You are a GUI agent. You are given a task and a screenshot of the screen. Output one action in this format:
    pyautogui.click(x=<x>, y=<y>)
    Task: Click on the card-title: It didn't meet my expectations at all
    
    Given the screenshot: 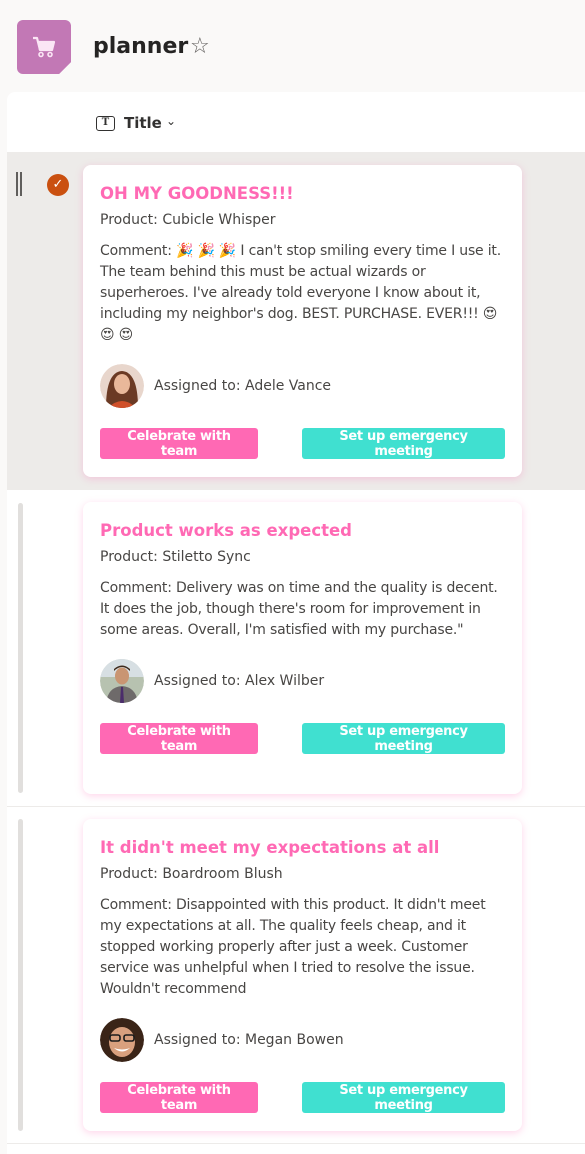 What is the action you would take?
    pyautogui.click(x=270, y=847)
    